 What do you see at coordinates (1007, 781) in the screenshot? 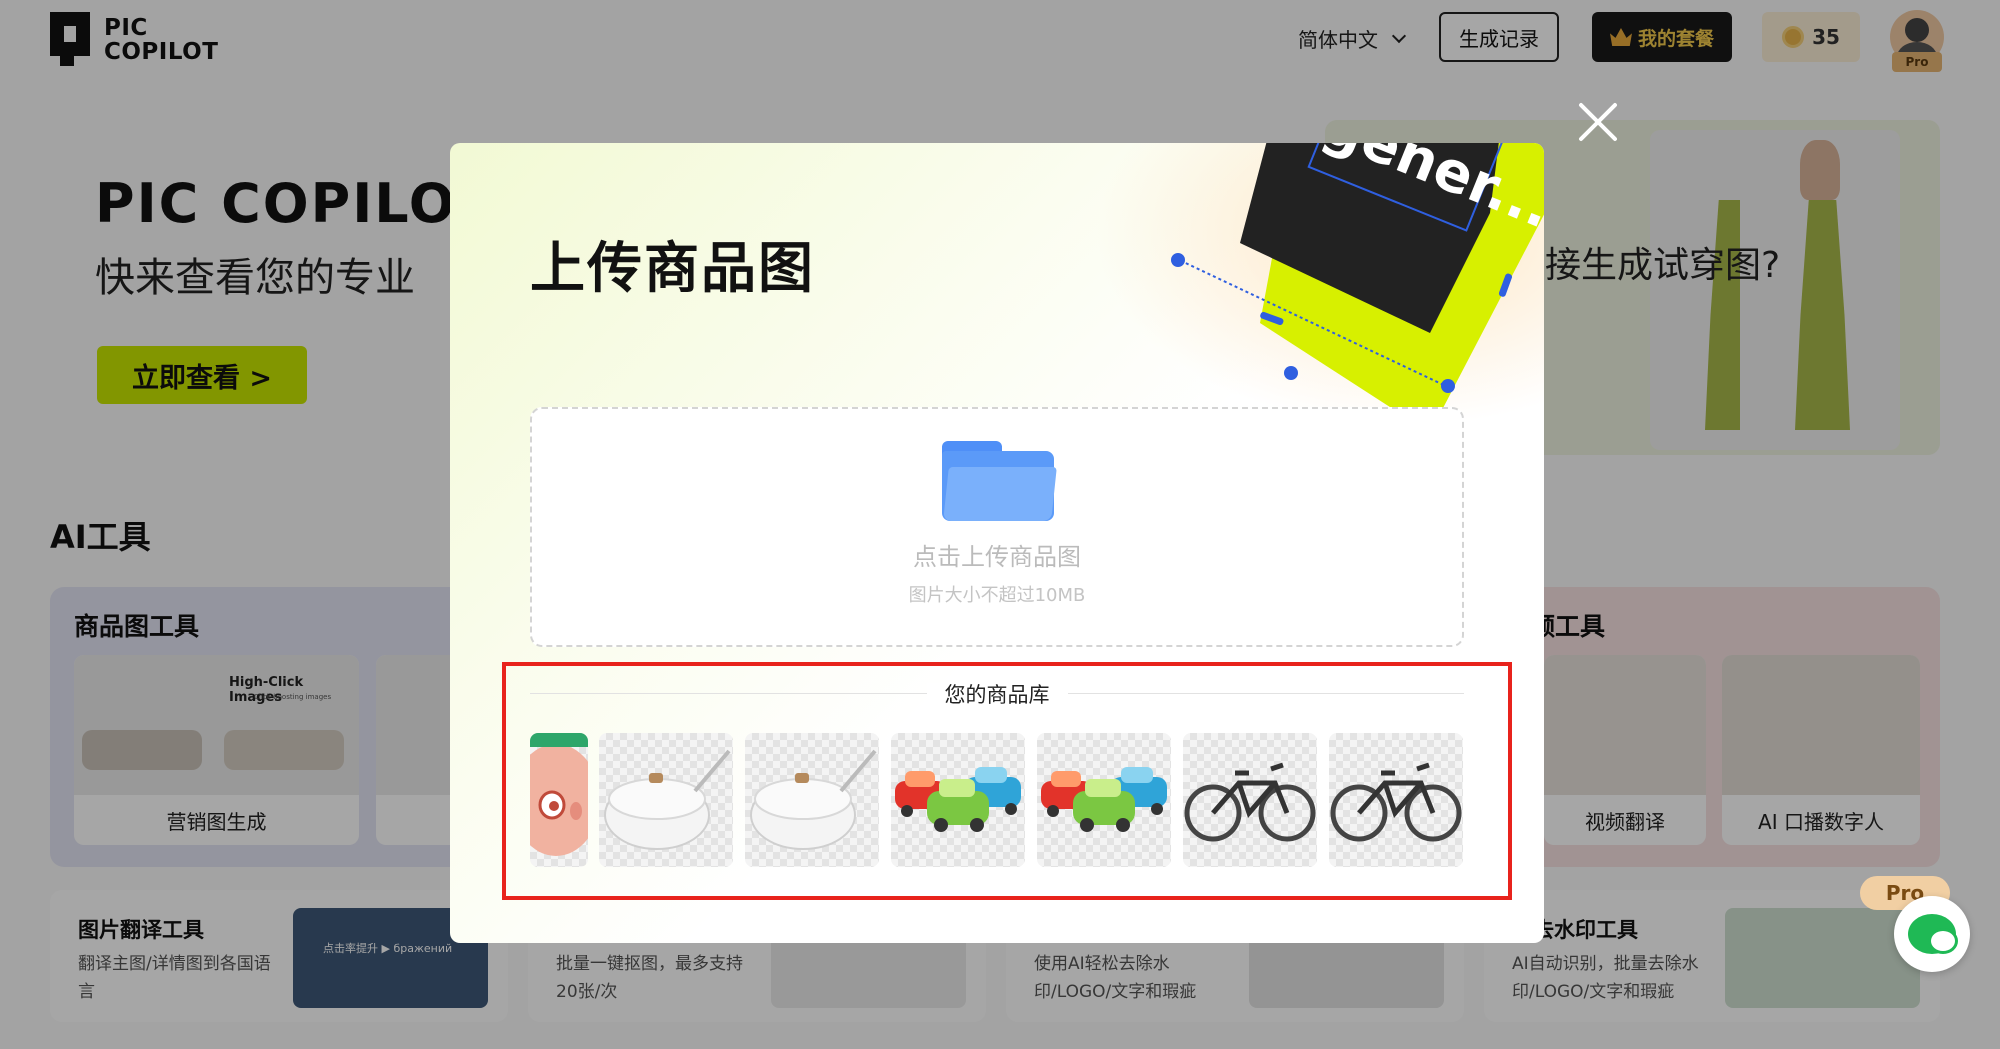
I see `highlight-box` at bounding box center [1007, 781].